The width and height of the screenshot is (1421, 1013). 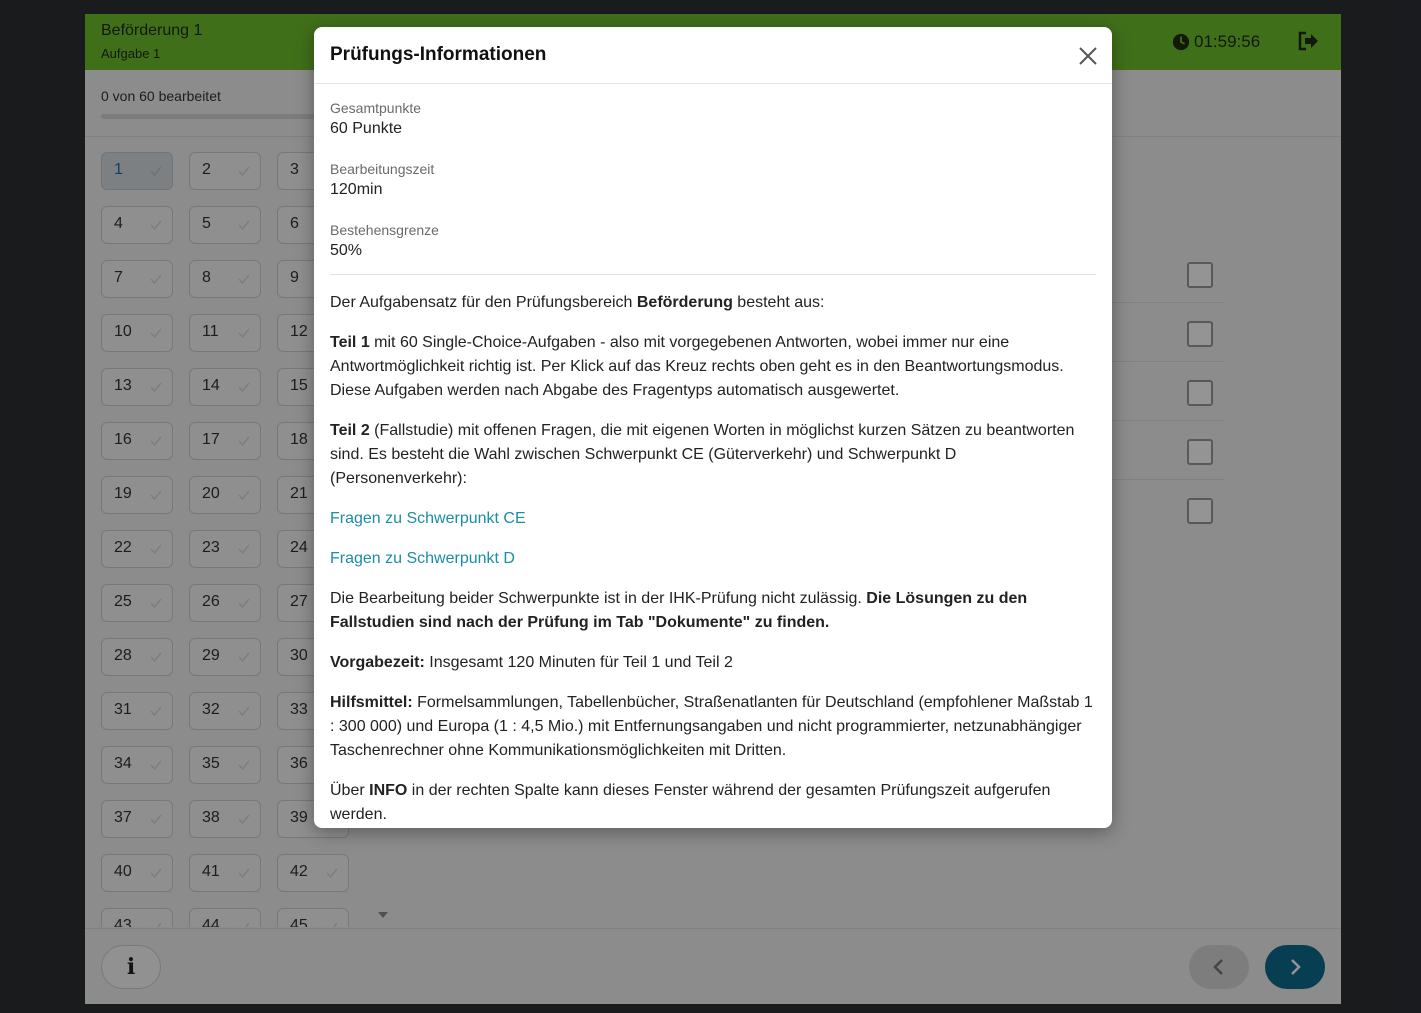 I want to click on dialog-header: Prüfungs-Informationen, so click(x=713, y=55).